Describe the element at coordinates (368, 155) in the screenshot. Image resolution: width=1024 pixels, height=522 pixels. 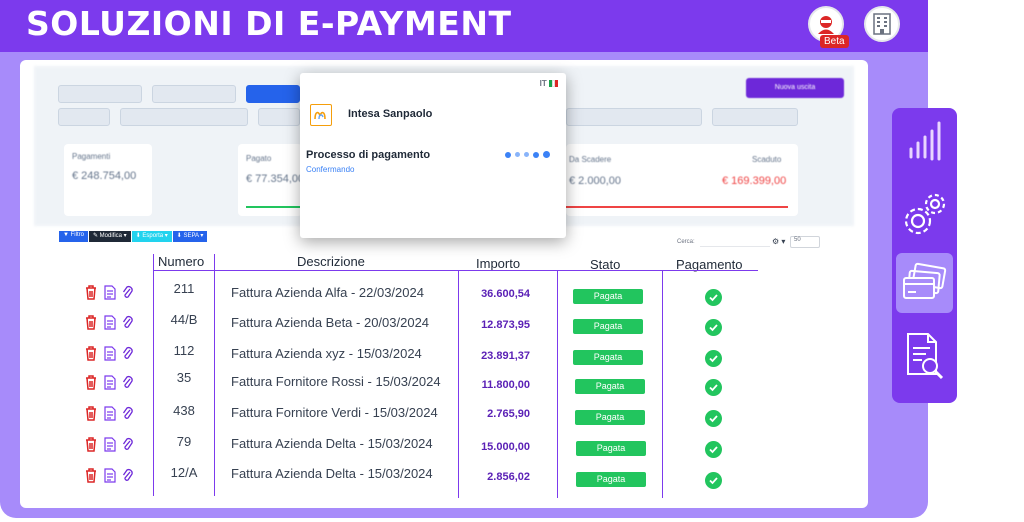
I see `process-title: Processo di pagamento` at that location.